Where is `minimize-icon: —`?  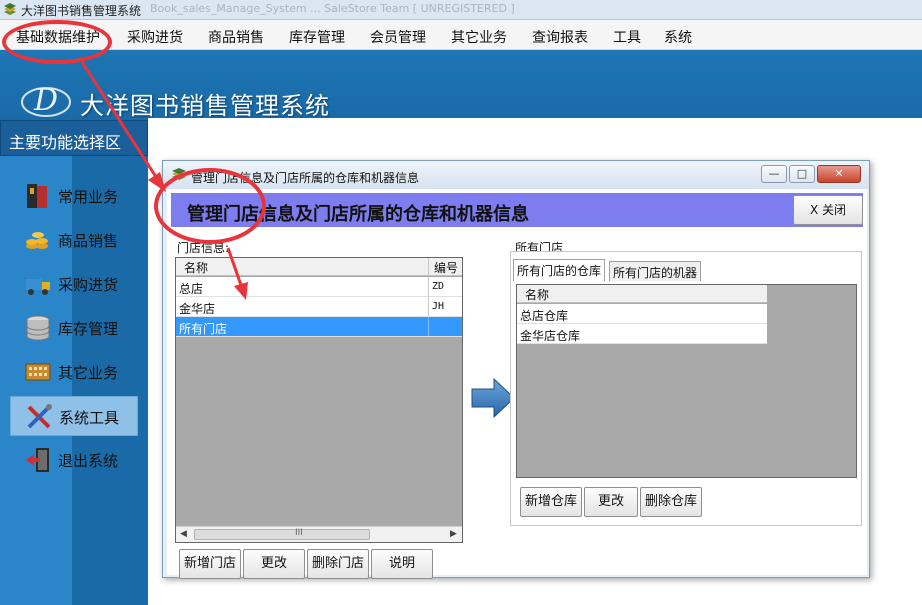 minimize-icon: — is located at coordinates (774, 173).